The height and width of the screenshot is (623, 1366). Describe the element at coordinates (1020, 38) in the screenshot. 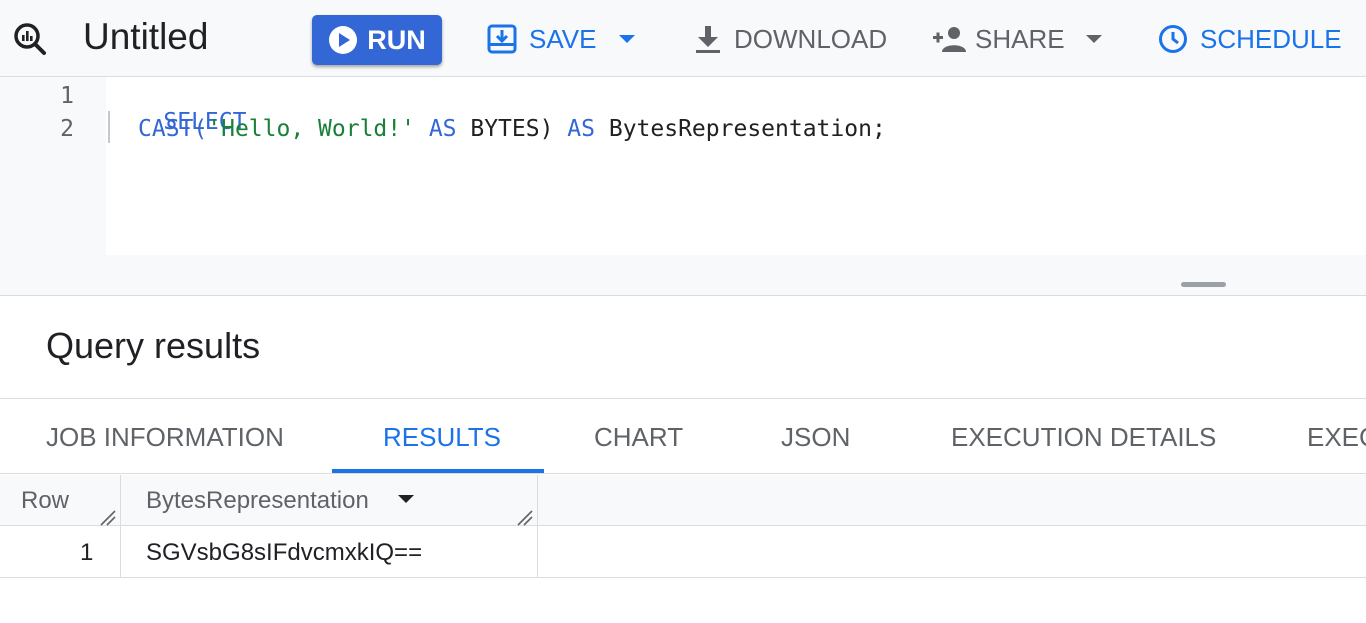

I see `share-button-label: SHARE` at that location.